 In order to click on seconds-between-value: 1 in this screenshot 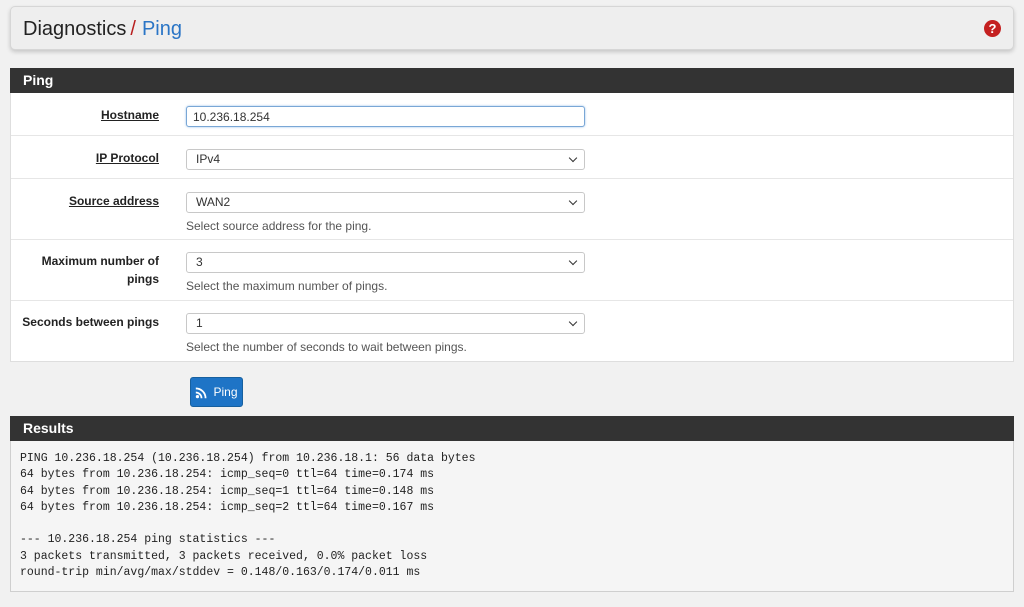, I will do `click(199, 323)`.